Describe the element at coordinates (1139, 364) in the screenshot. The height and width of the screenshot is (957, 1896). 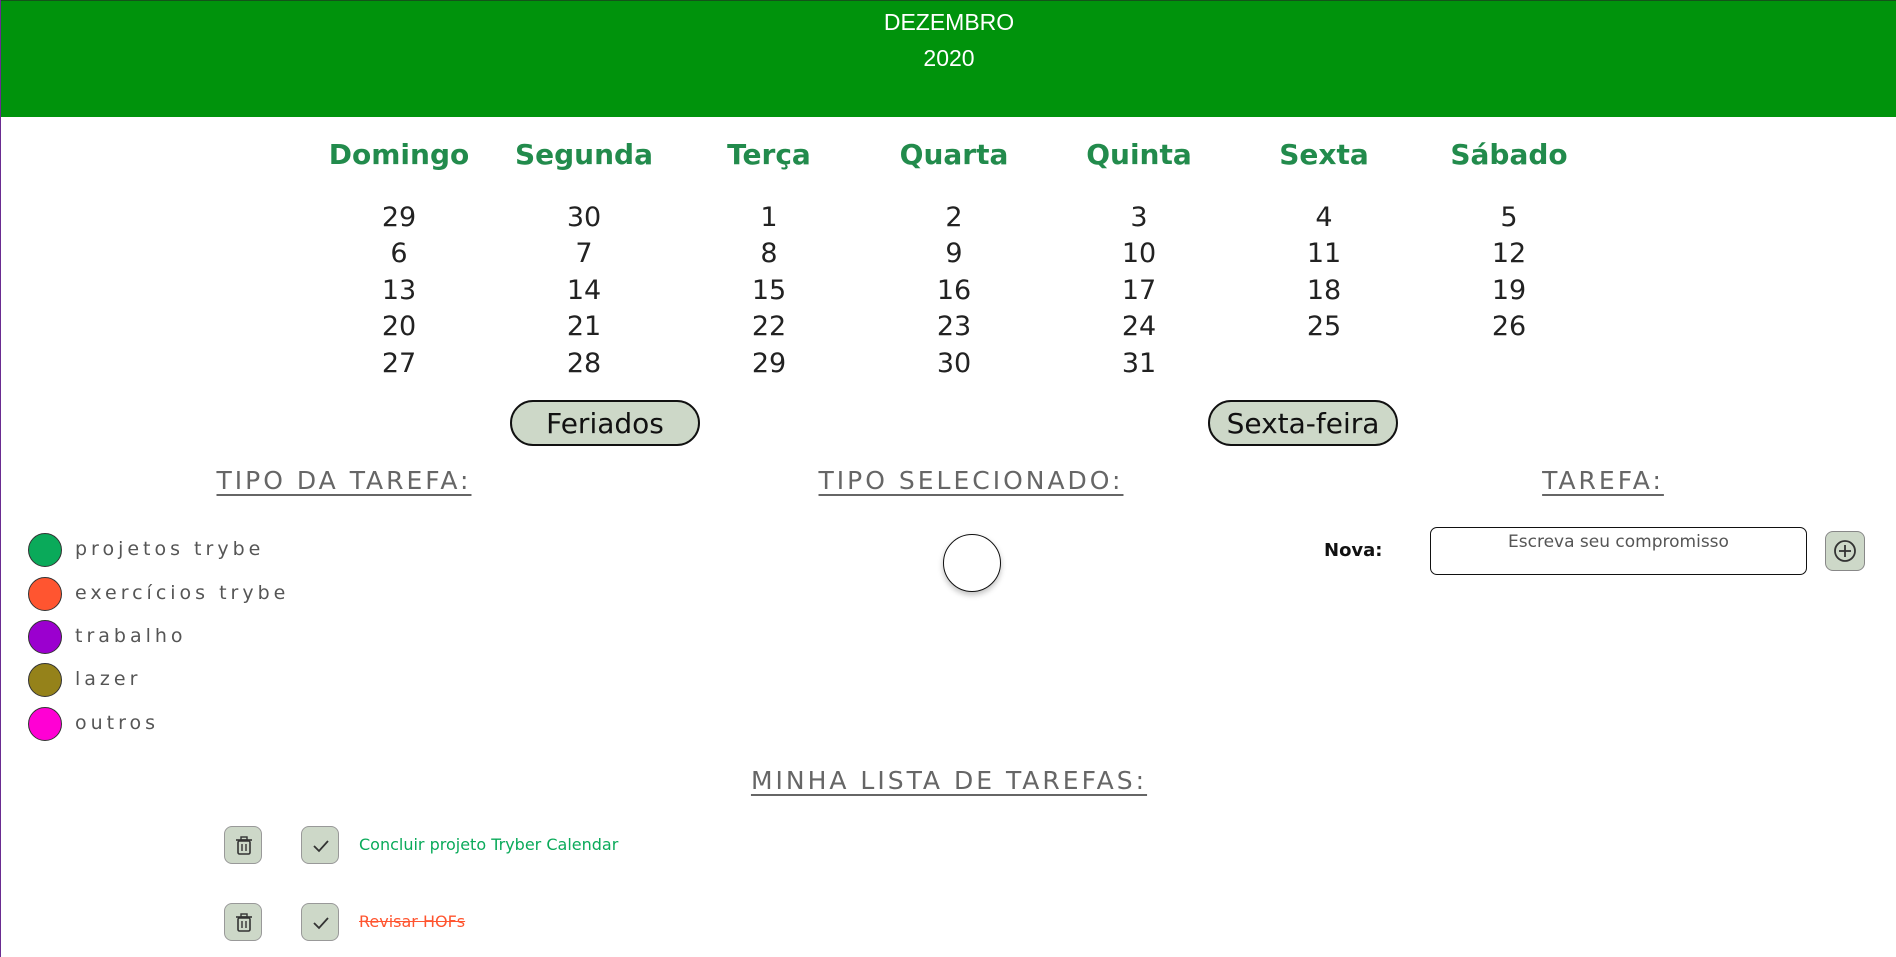
I see `calendar-day: 31` at that location.